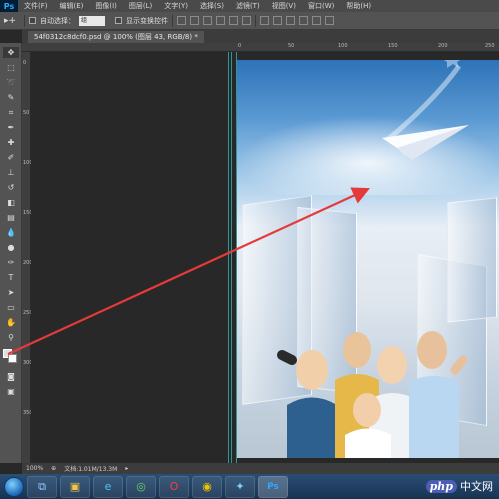 Image resolution: width=499 pixels, height=499 pixels. Describe the element at coordinates (11, 322) in the screenshot. I see `hand-tool-icon: ✋` at that location.